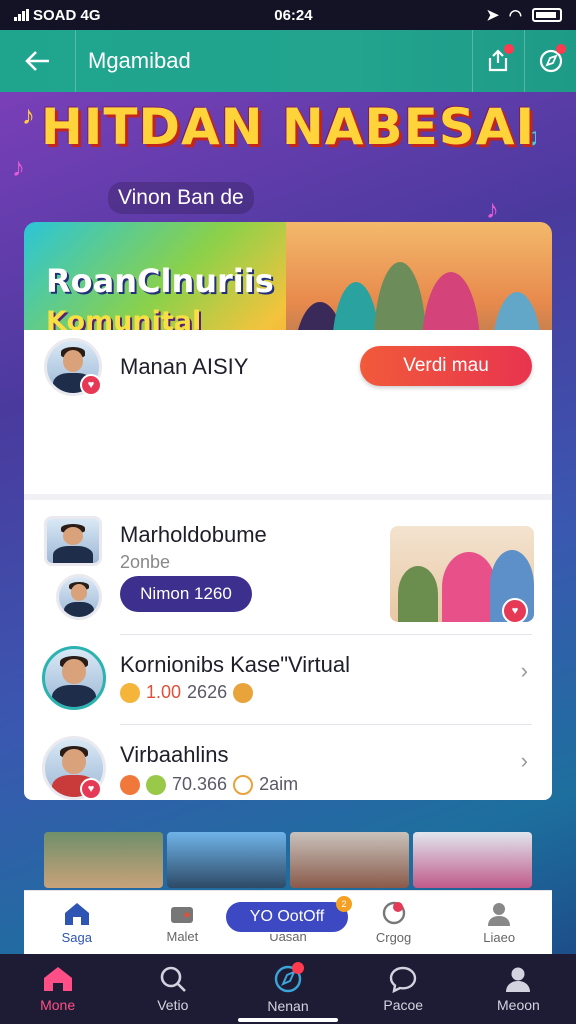 The width and height of the screenshot is (576, 1024). I want to click on bottom-nav: Mone Vetio Nenan Pacoe Meoon, so click(288, 989).